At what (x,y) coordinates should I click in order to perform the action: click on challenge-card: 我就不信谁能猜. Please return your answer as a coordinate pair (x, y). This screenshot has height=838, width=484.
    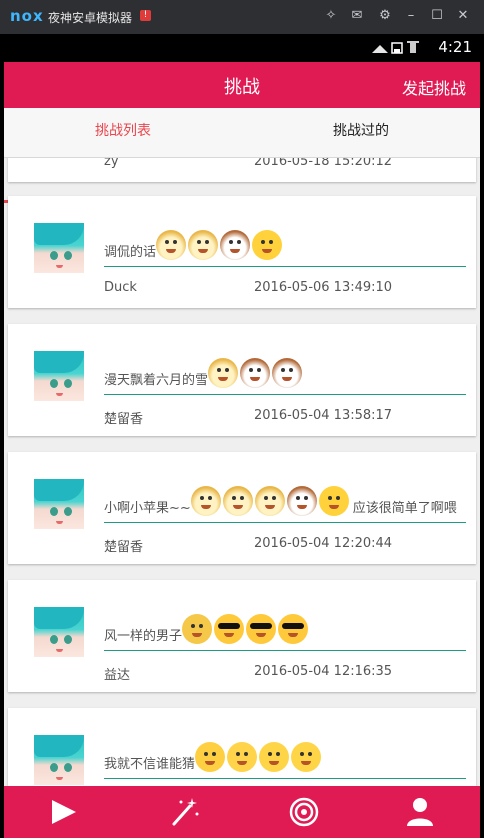
    Looking at the image, I should click on (242, 747).